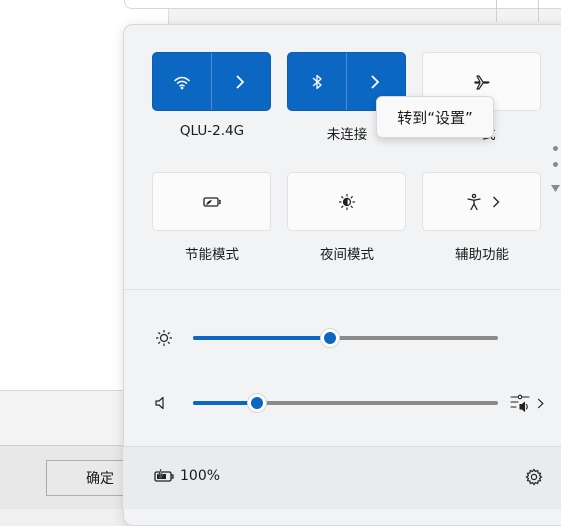 This screenshot has width=561, height=526. I want to click on battery-saver-tile, so click(211, 201).